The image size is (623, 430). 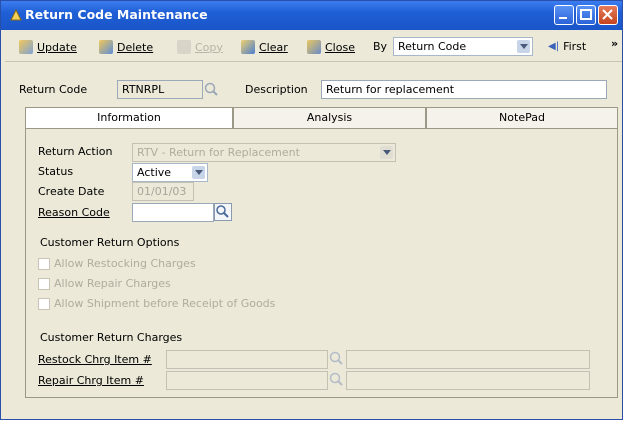 What do you see at coordinates (432, 46) in the screenshot?
I see `by-select-value: Return Code` at bounding box center [432, 46].